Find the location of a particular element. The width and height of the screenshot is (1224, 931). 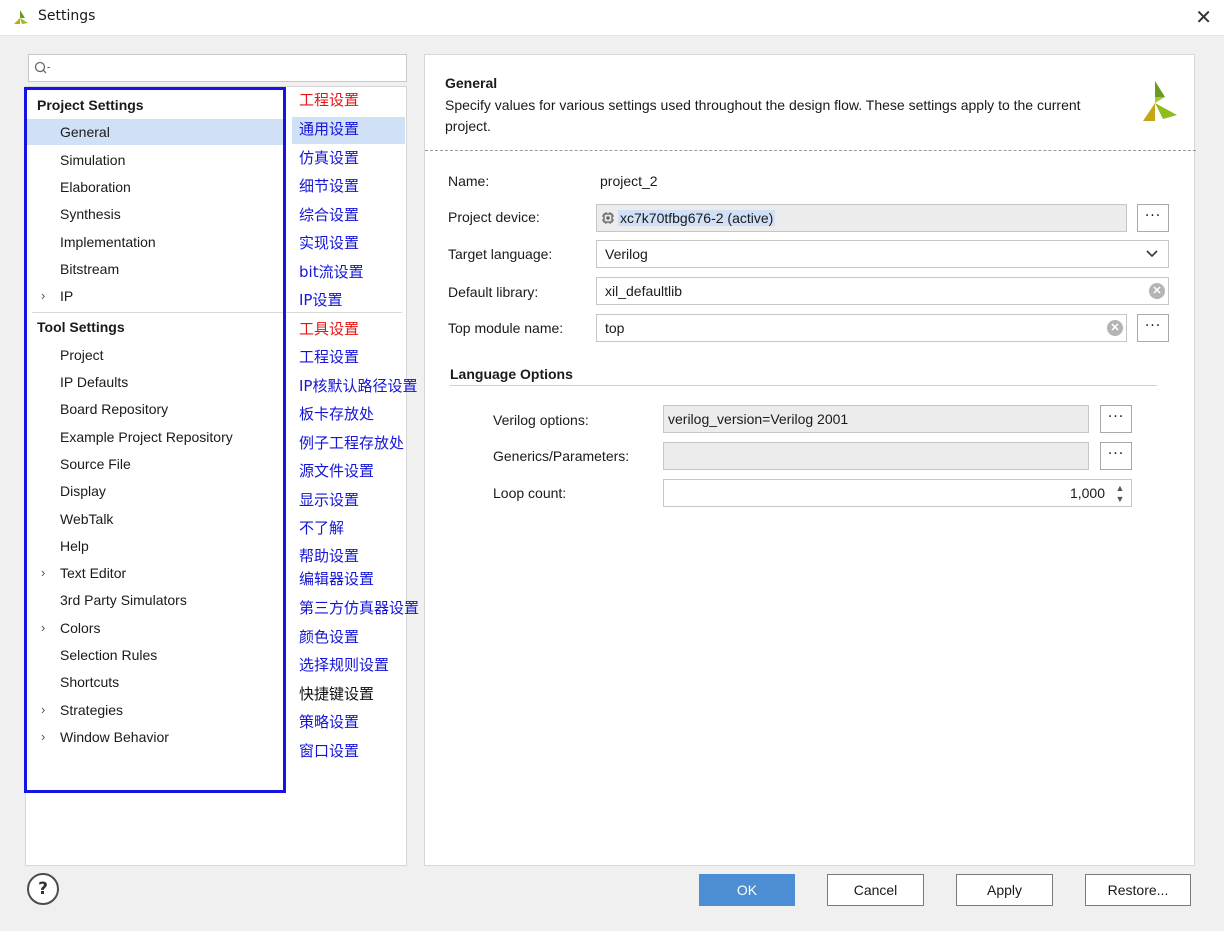

generics-parameters-field is located at coordinates (876, 456).